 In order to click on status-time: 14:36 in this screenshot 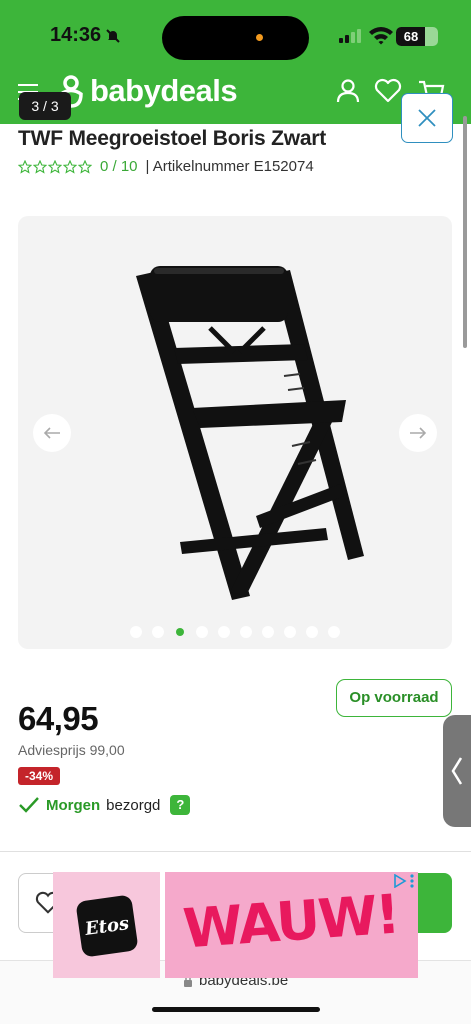, I will do `click(85, 35)`.